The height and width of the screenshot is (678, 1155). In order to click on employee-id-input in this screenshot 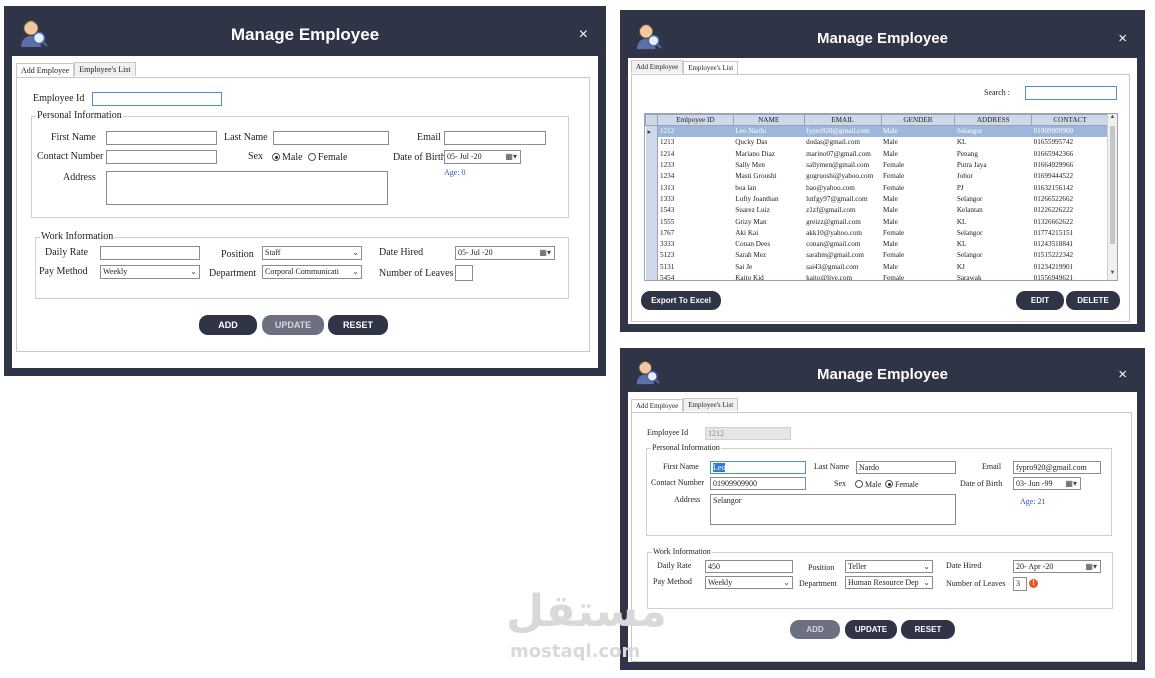, I will do `click(157, 99)`.